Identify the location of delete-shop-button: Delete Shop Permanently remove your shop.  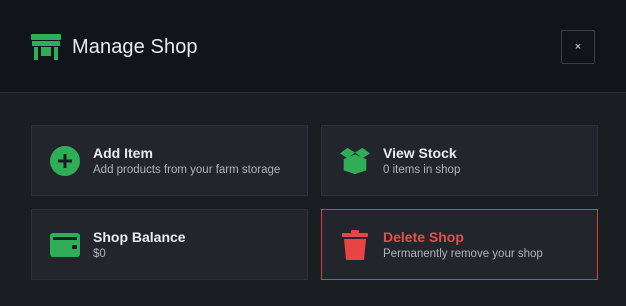
(459, 244).